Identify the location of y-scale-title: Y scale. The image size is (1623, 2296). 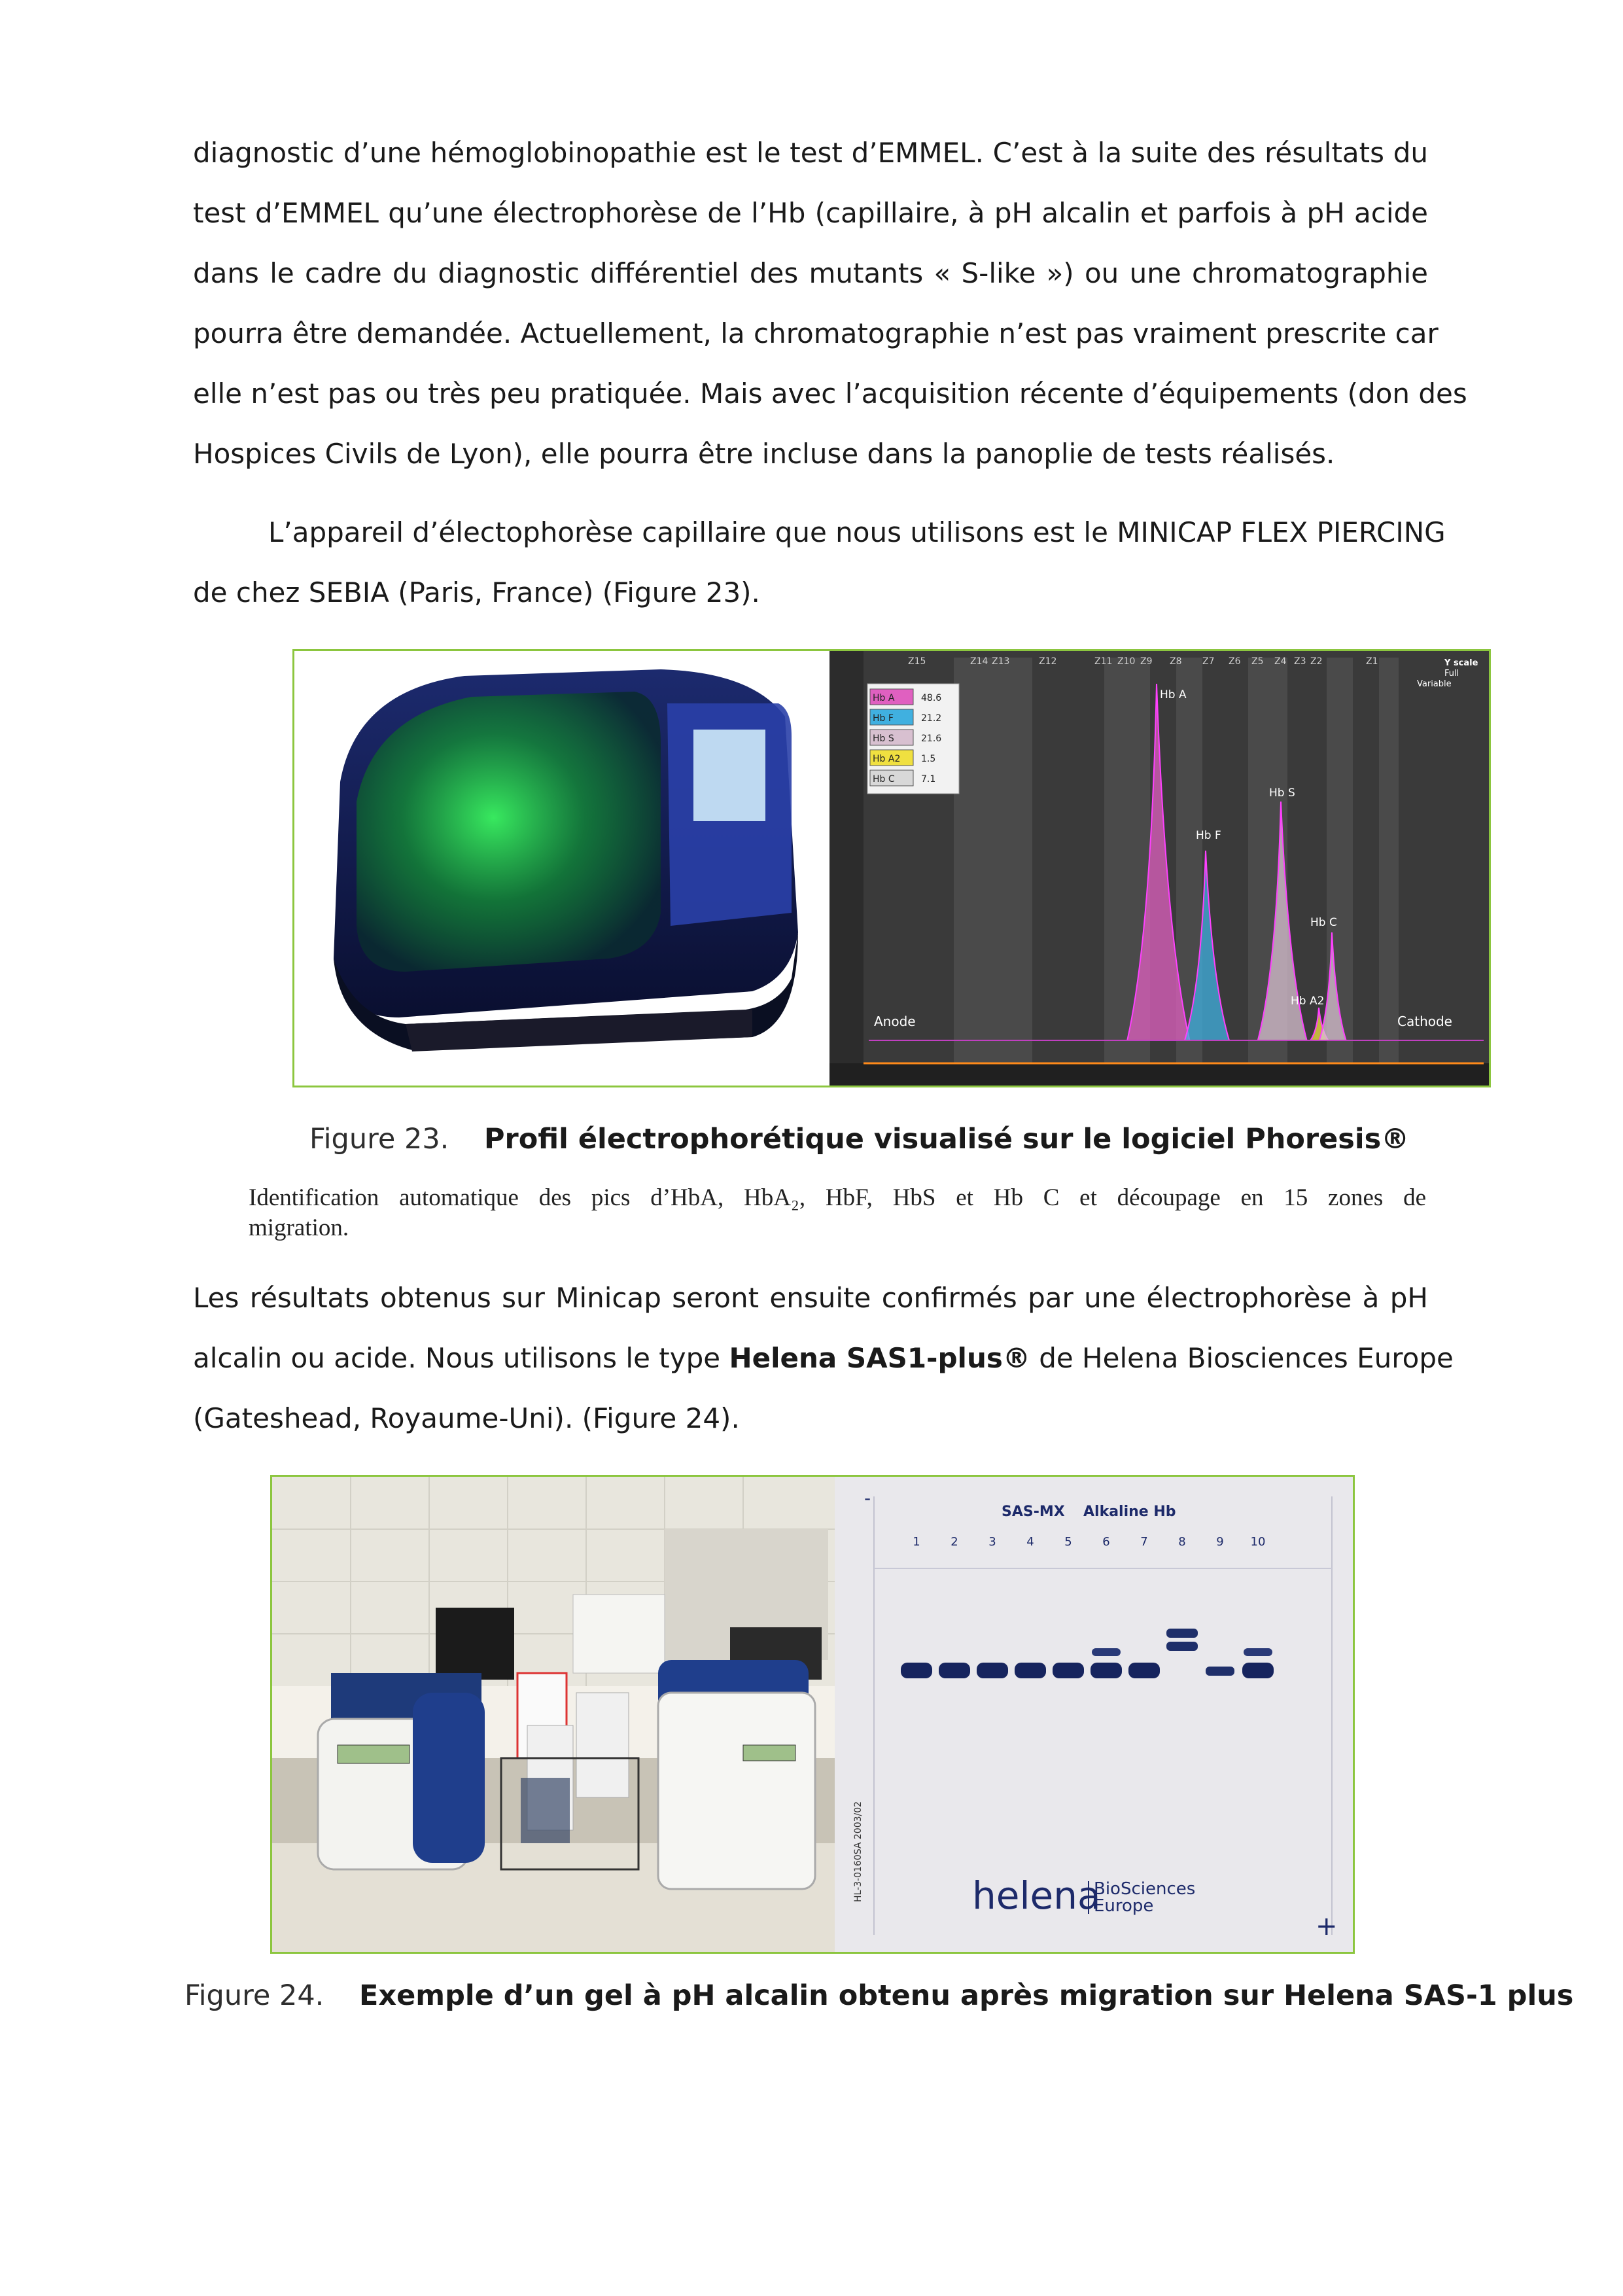
(1461, 663).